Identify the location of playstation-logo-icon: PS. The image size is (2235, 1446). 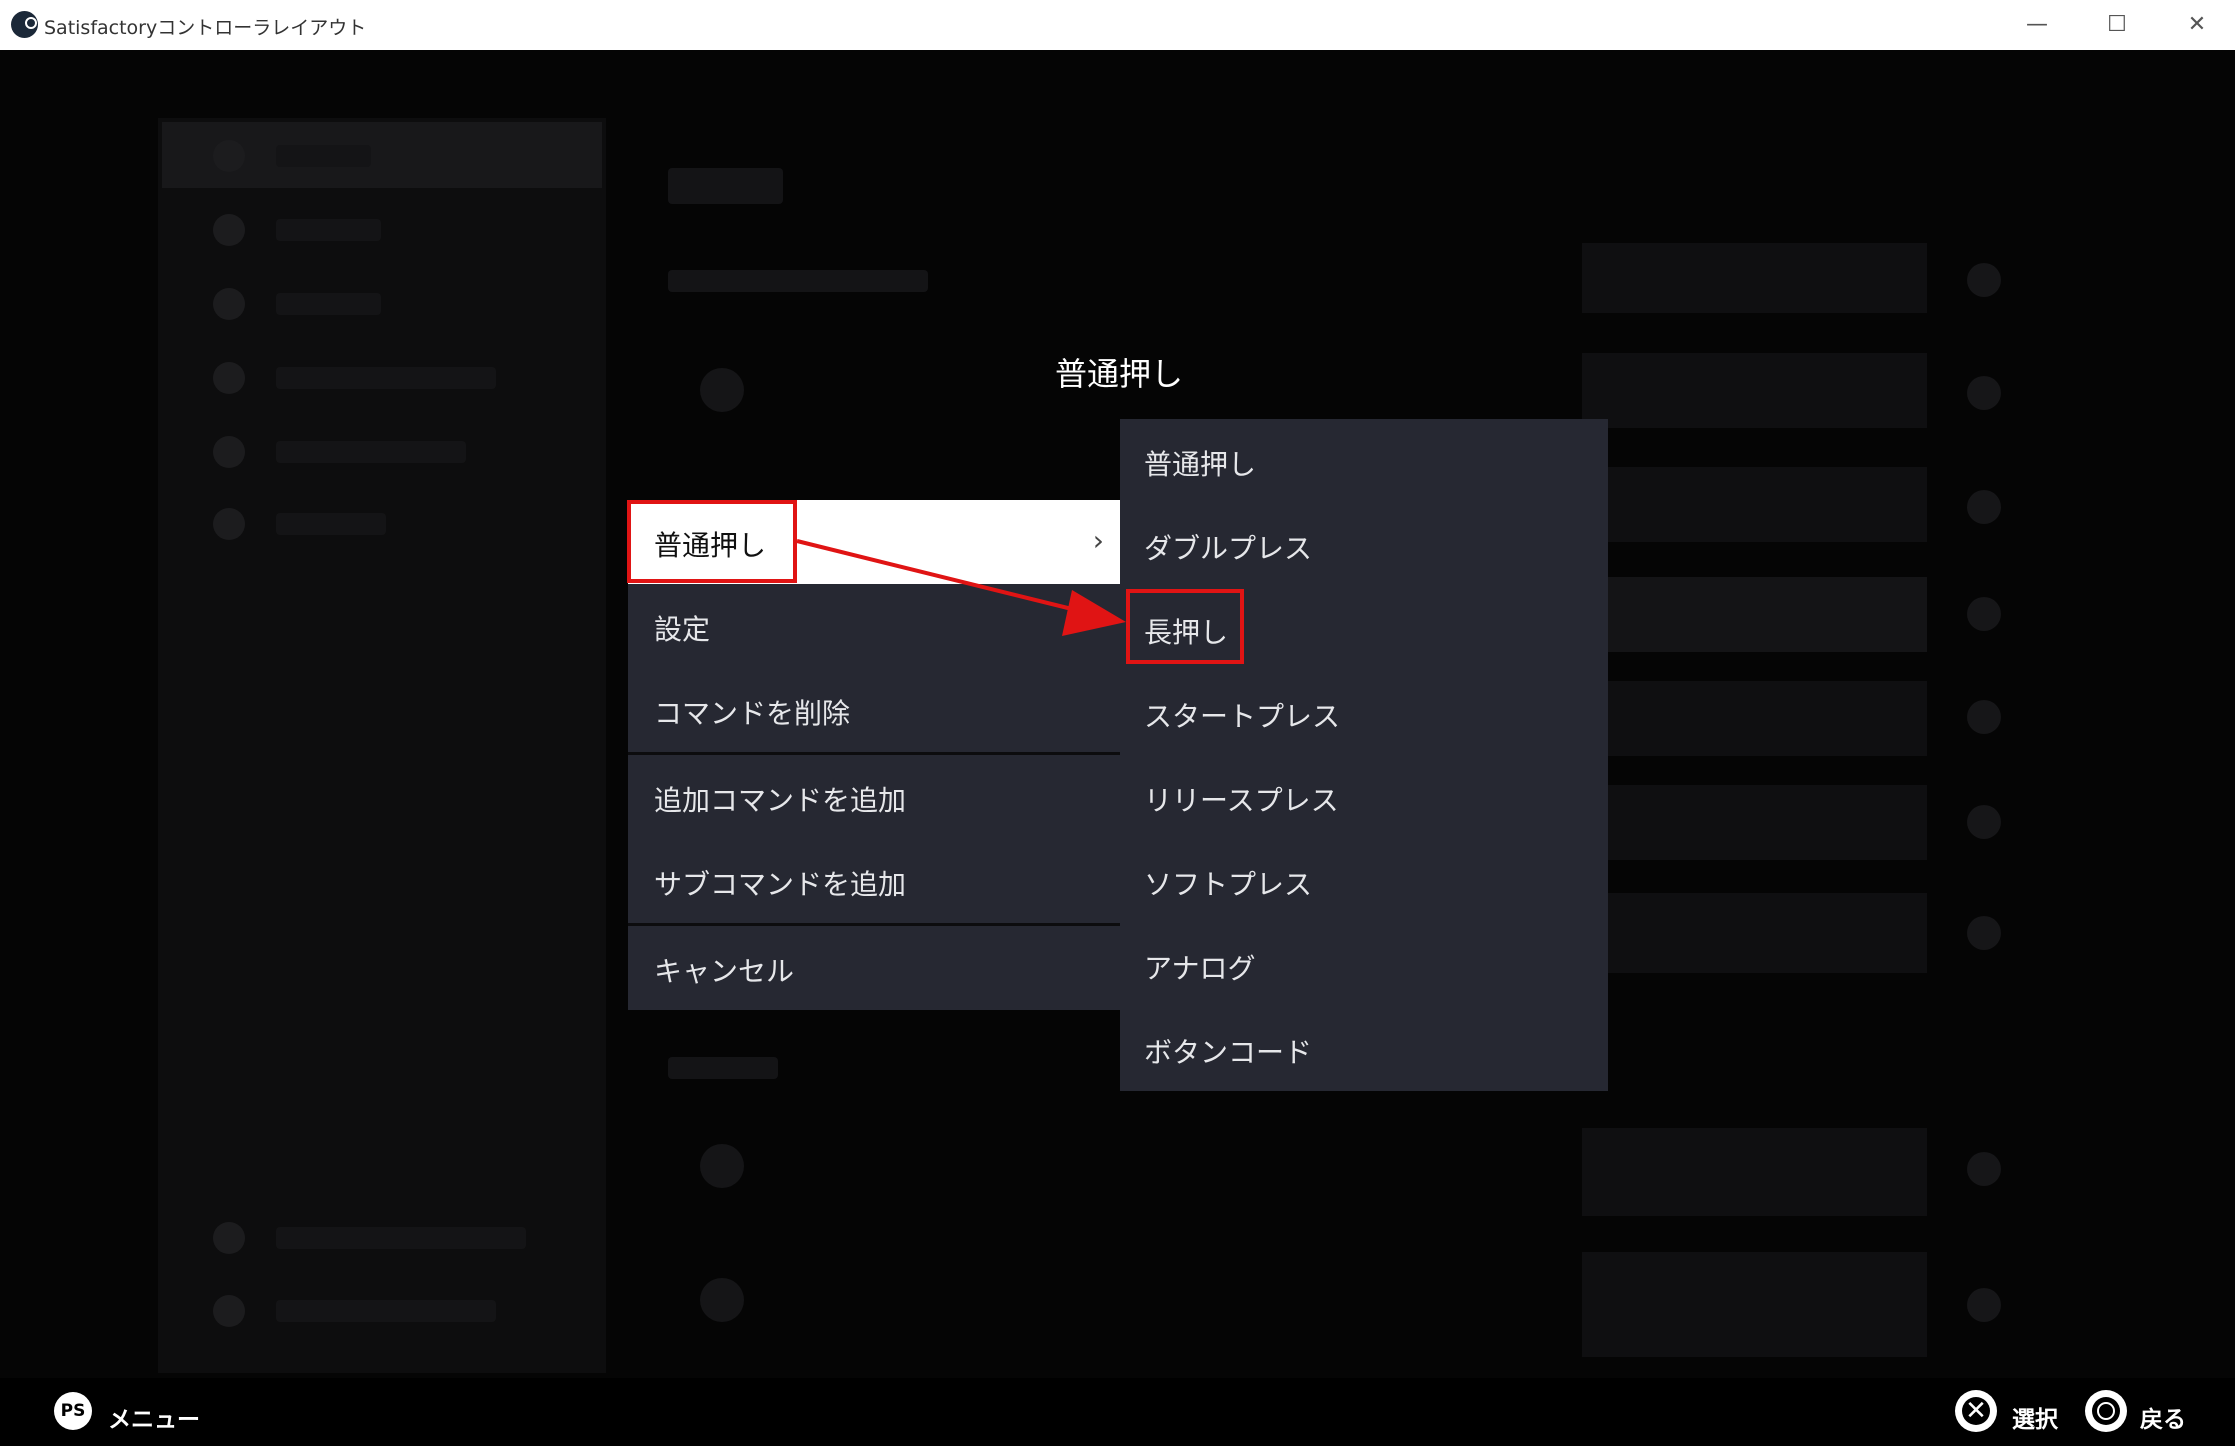
(73, 1411).